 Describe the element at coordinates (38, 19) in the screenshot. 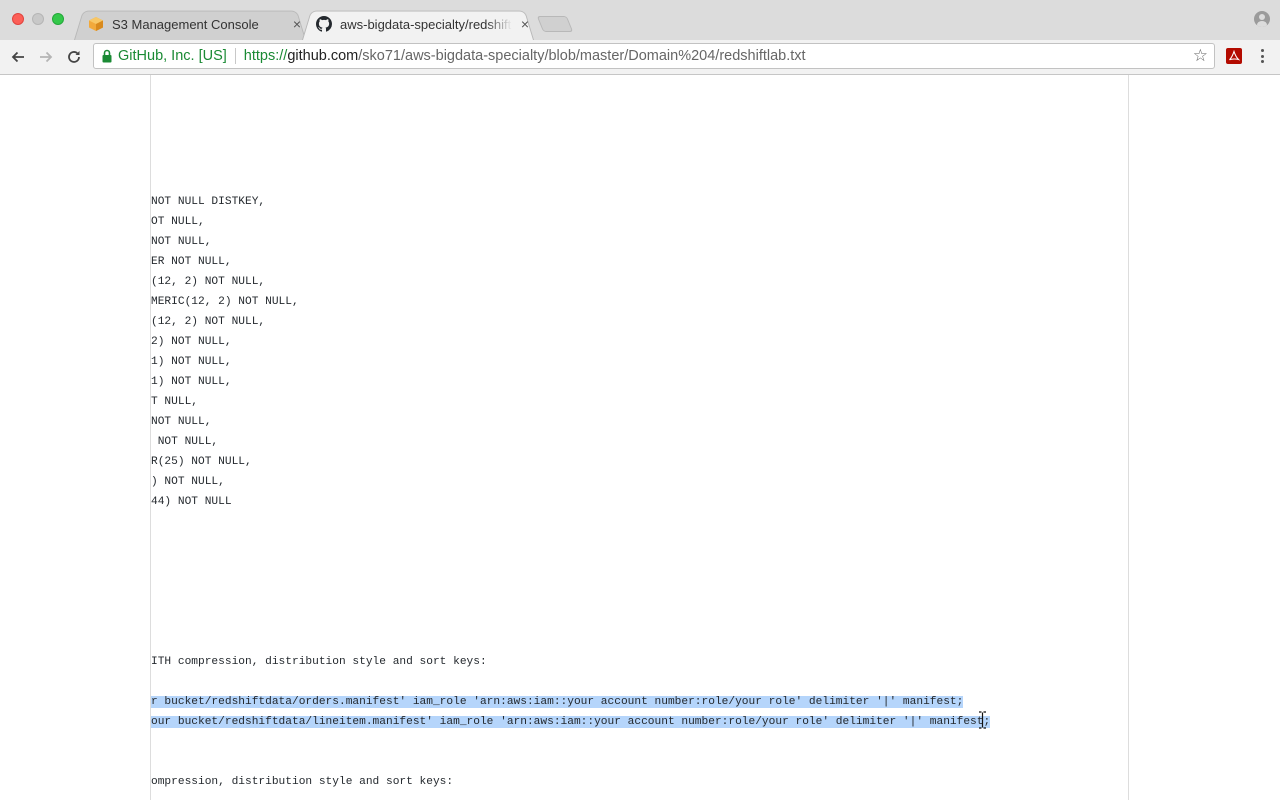

I see `window-minimize-button` at that location.